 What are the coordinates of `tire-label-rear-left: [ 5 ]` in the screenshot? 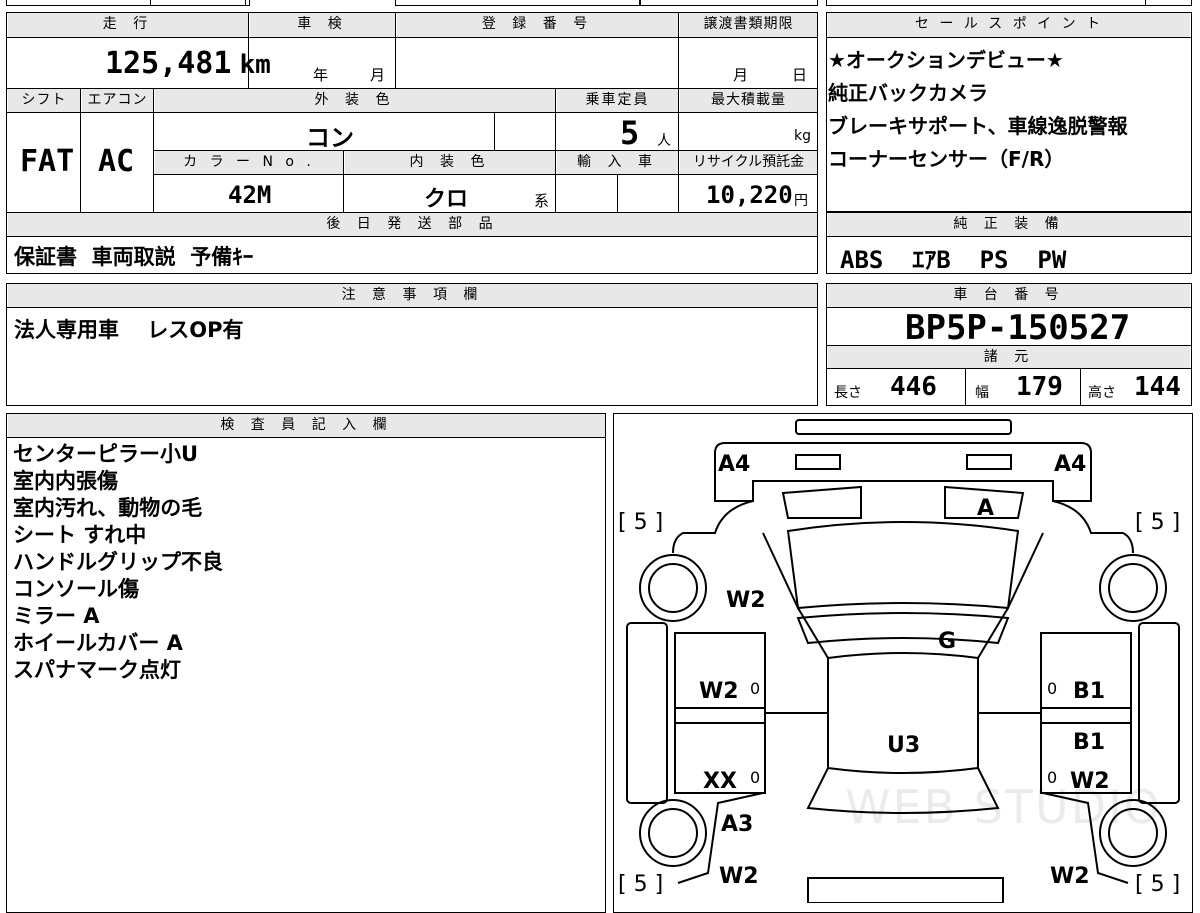 It's located at (641, 884).